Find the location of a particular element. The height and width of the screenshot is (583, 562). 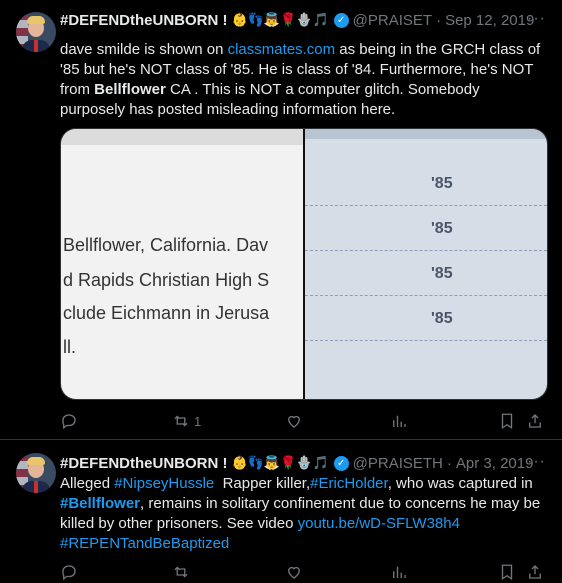

highlight-bellflower: Bellflower is located at coordinates (130, 89).